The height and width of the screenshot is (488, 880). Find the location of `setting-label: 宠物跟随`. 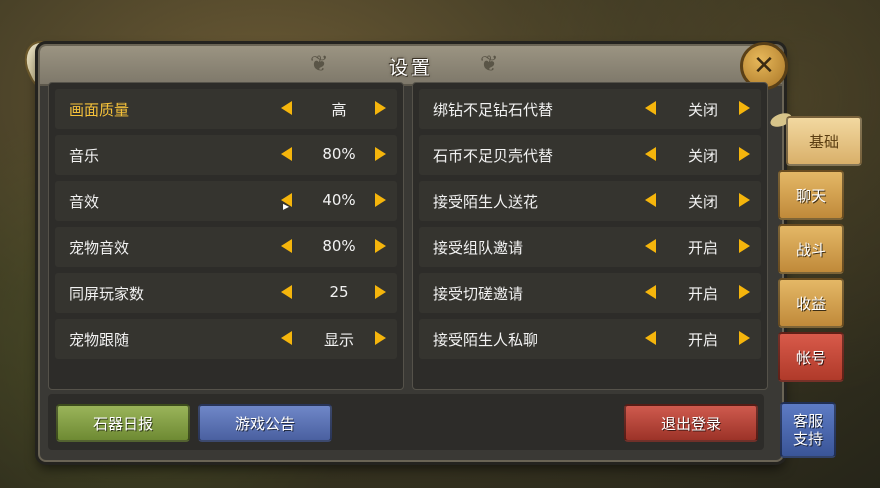

setting-label: 宠物跟随 is located at coordinates (99, 340).